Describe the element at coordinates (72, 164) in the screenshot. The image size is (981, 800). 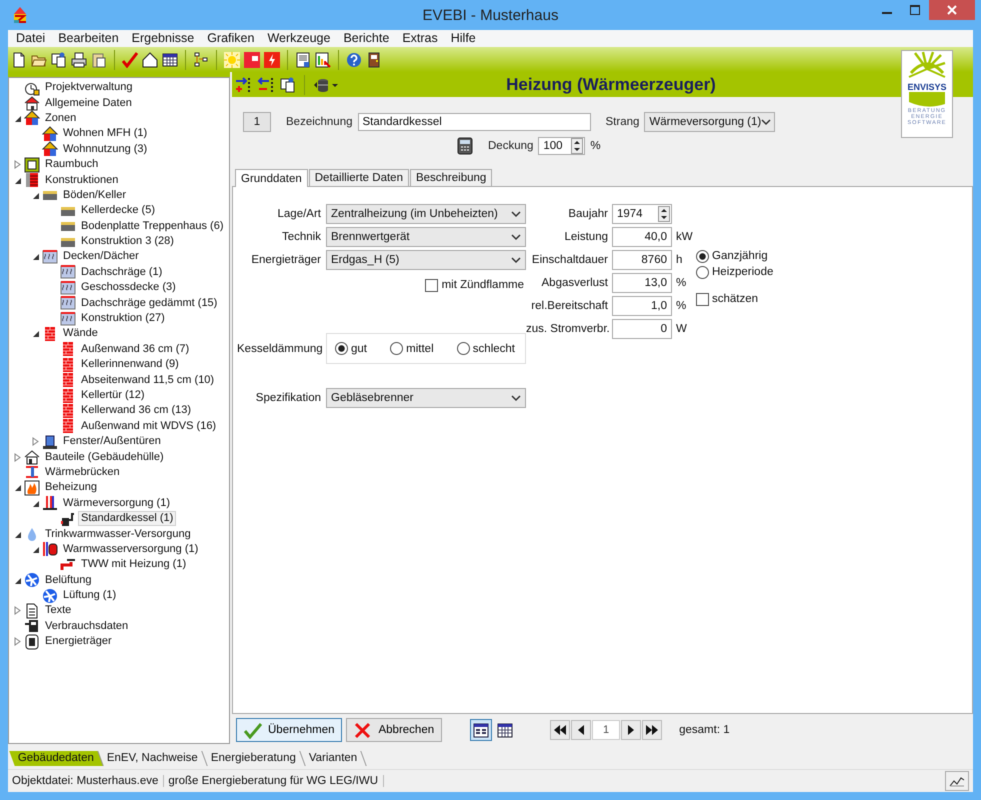
I see `tree-item: Raumbuch` at that location.